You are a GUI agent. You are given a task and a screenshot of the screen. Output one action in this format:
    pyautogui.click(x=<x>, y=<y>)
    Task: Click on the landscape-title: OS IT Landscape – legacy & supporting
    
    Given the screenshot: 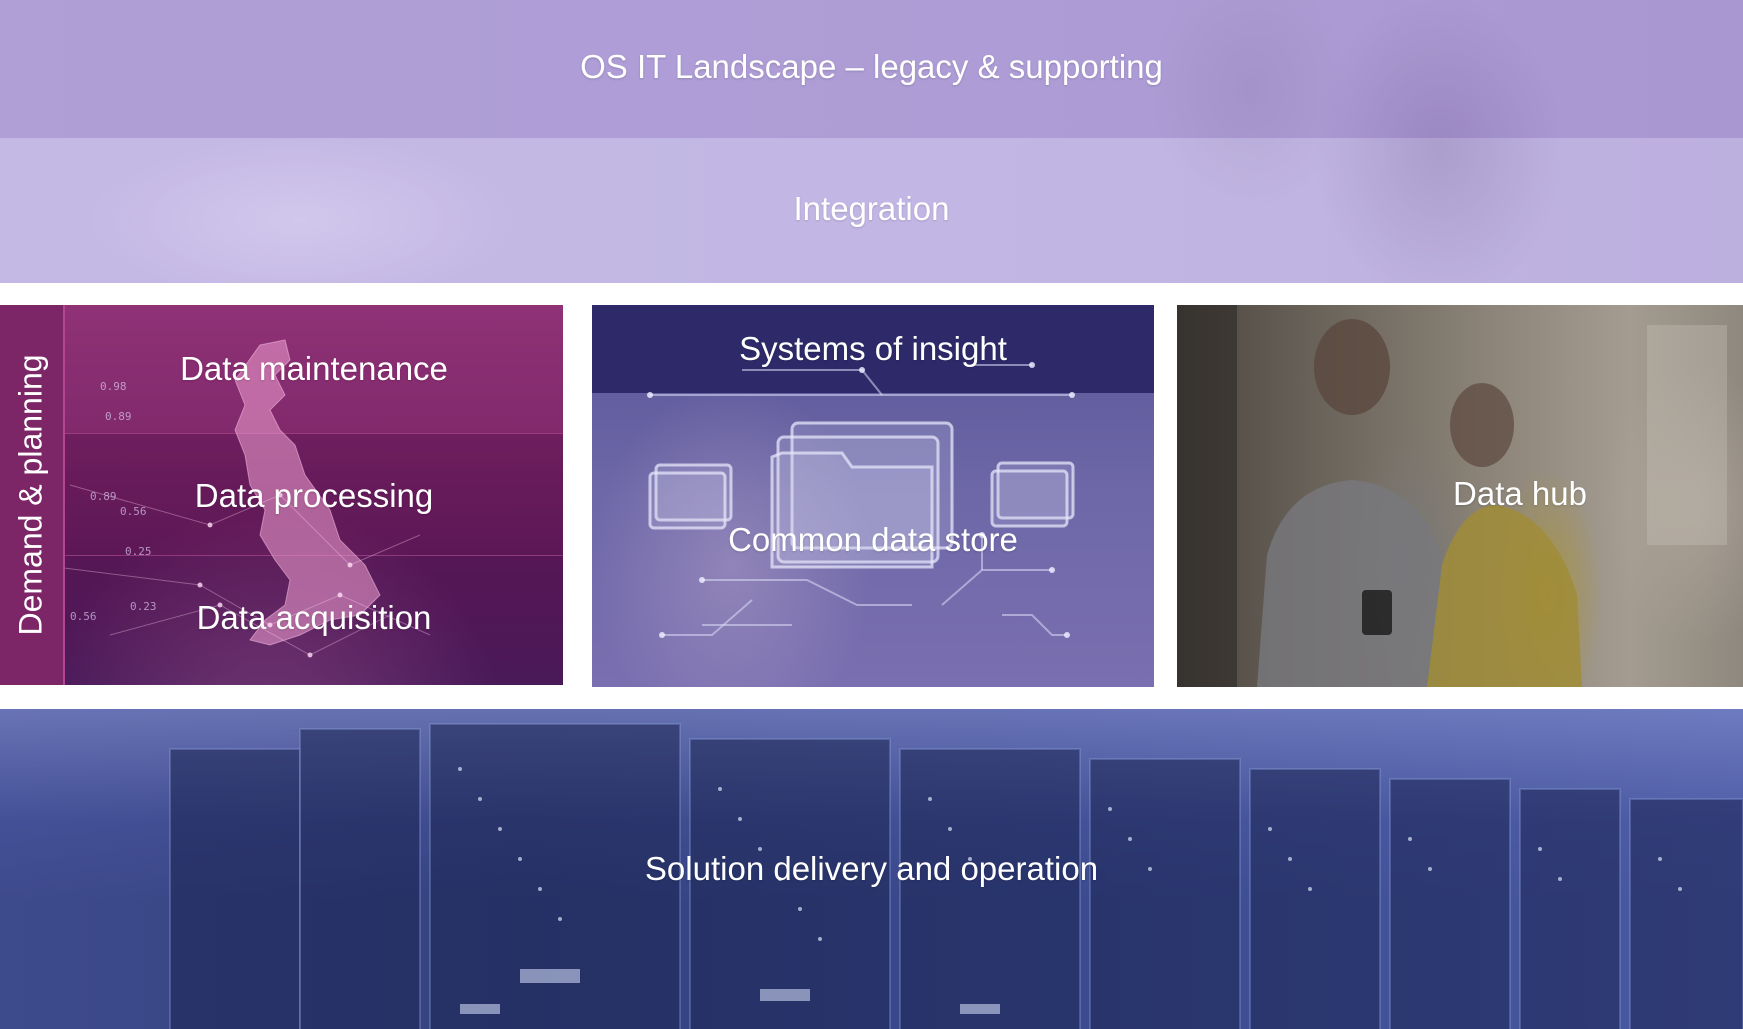 What is the action you would take?
    pyautogui.click(x=871, y=66)
    